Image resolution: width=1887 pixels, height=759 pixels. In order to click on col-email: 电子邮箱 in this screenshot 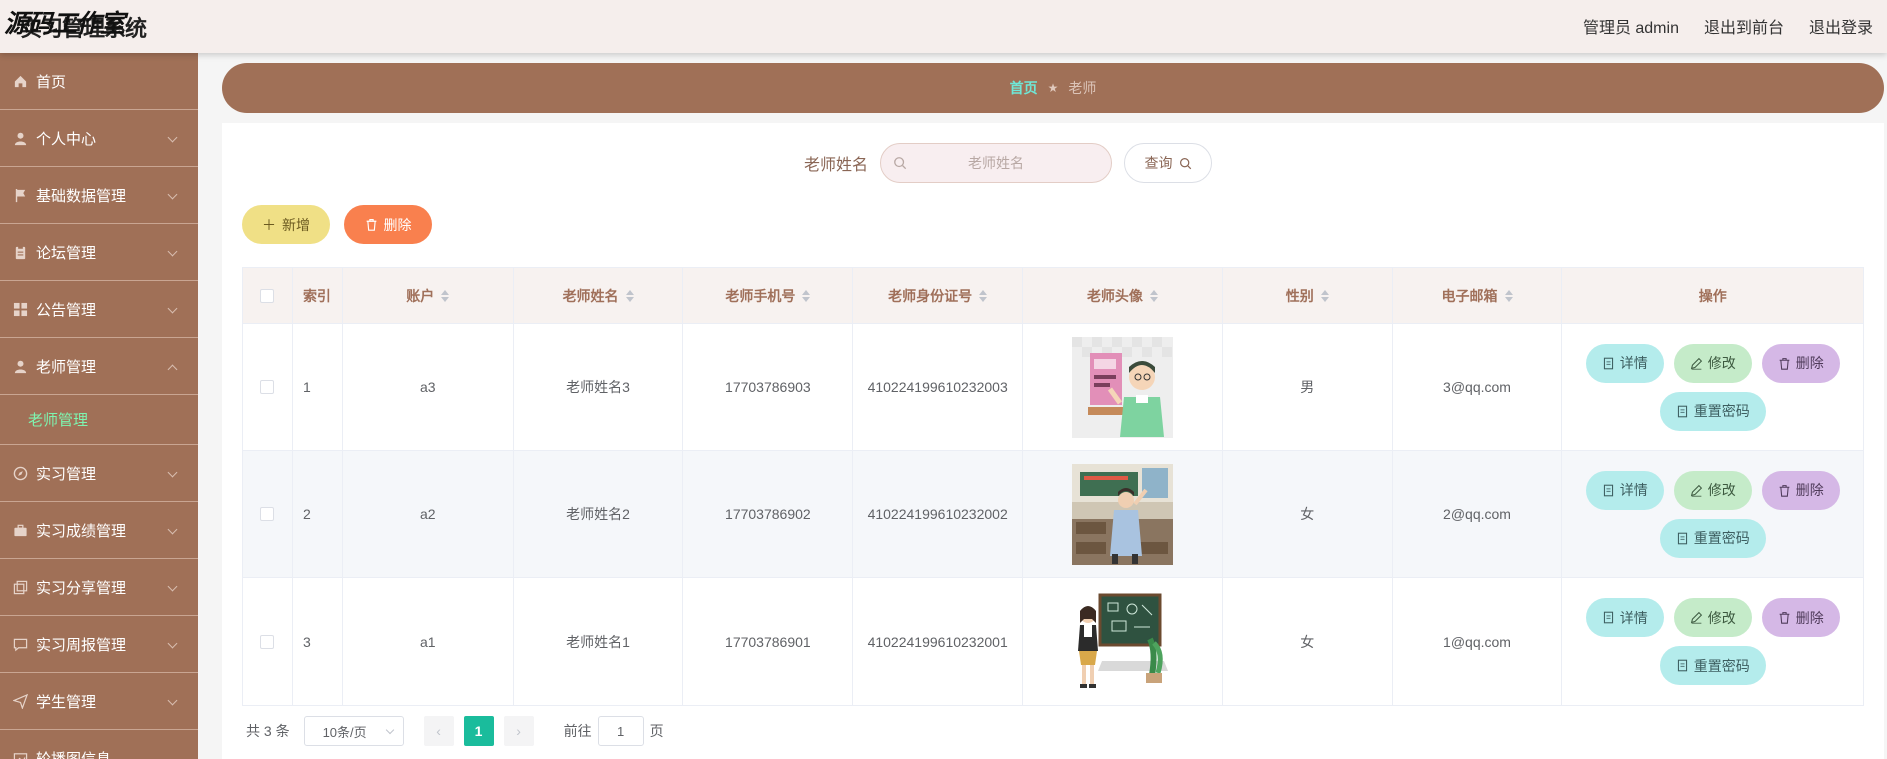, I will do `click(1478, 295)`.